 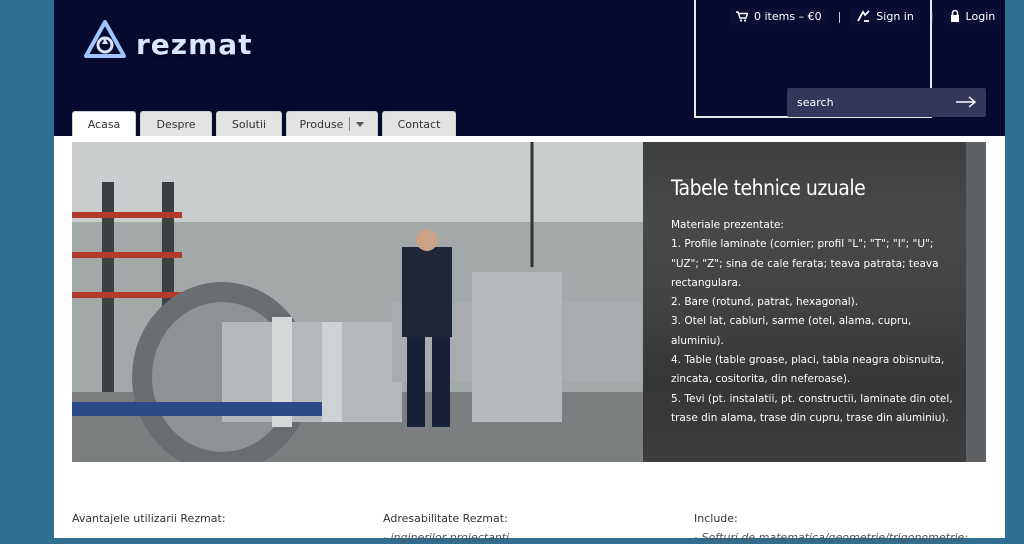 What do you see at coordinates (360, 124) in the screenshot?
I see `chevron-down-icon` at bounding box center [360, 124].